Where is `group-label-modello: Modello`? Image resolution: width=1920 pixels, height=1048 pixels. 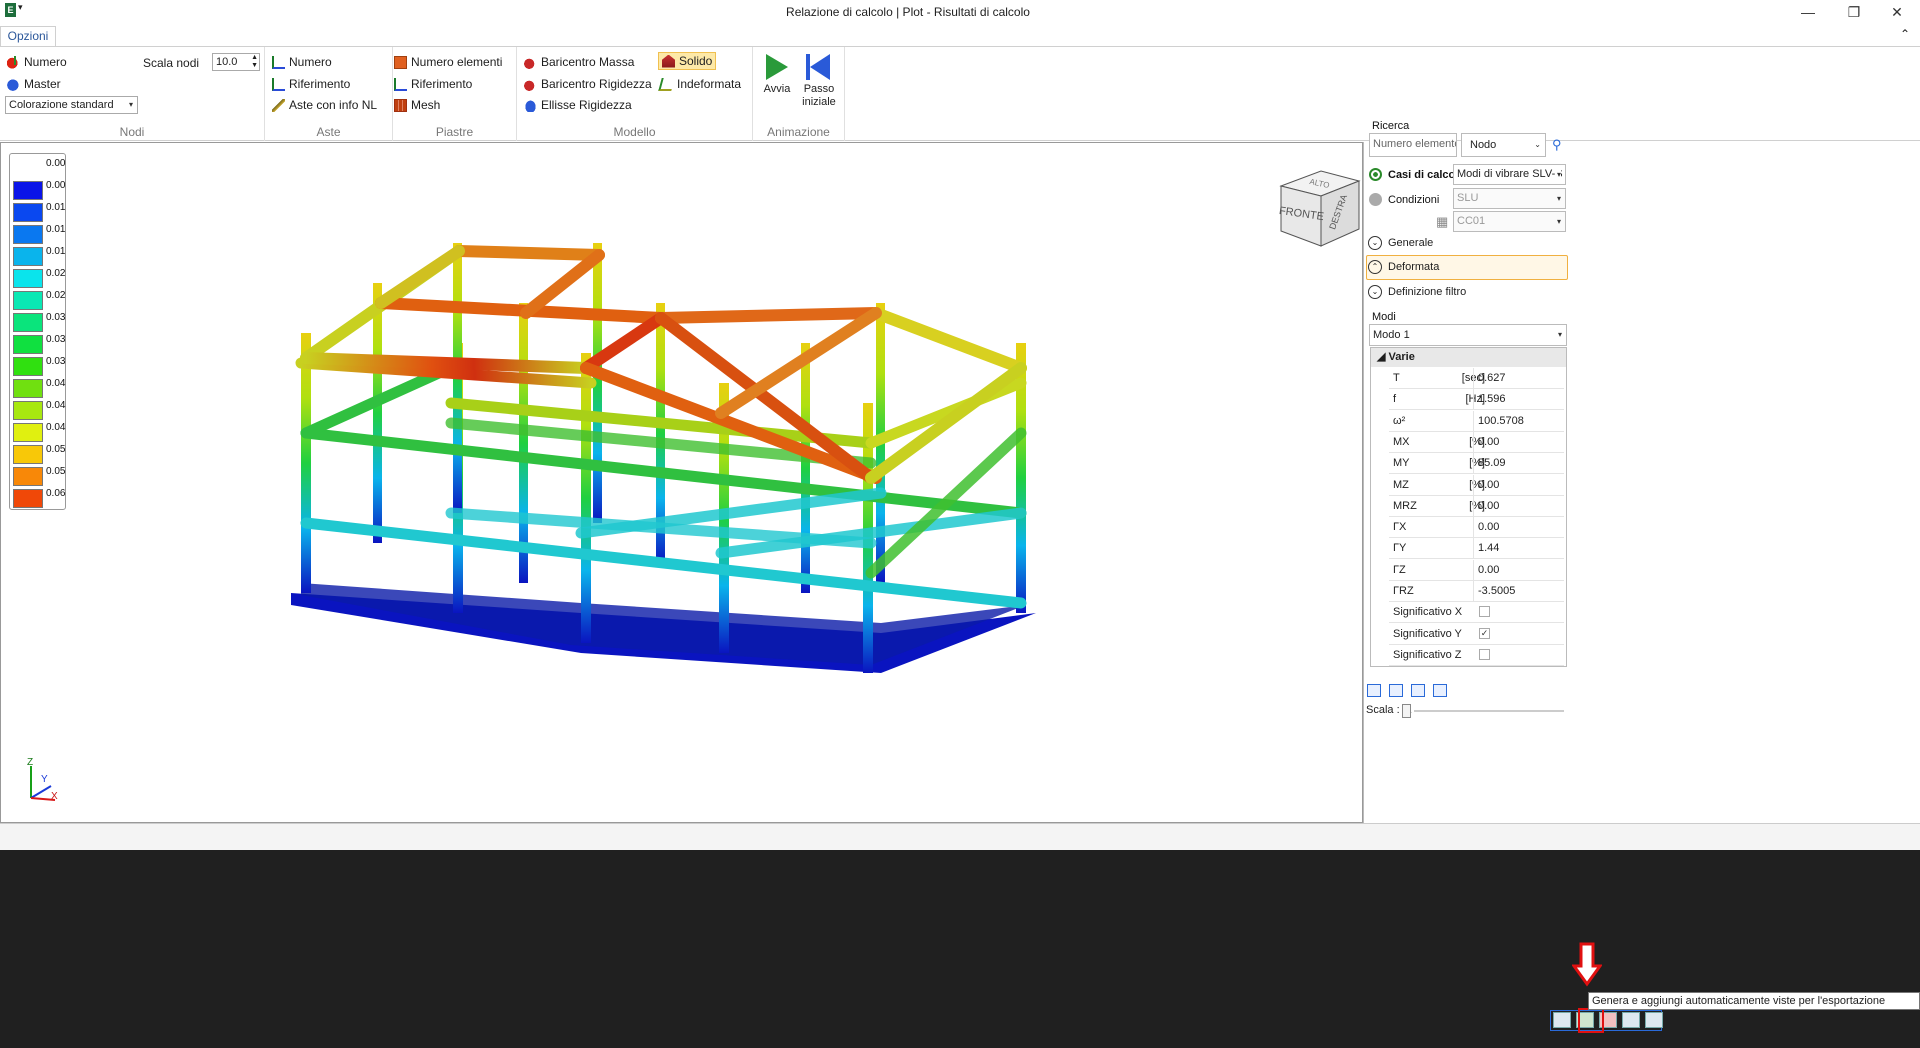
group-label-modello: Modello is located at coordinates (634, 132).